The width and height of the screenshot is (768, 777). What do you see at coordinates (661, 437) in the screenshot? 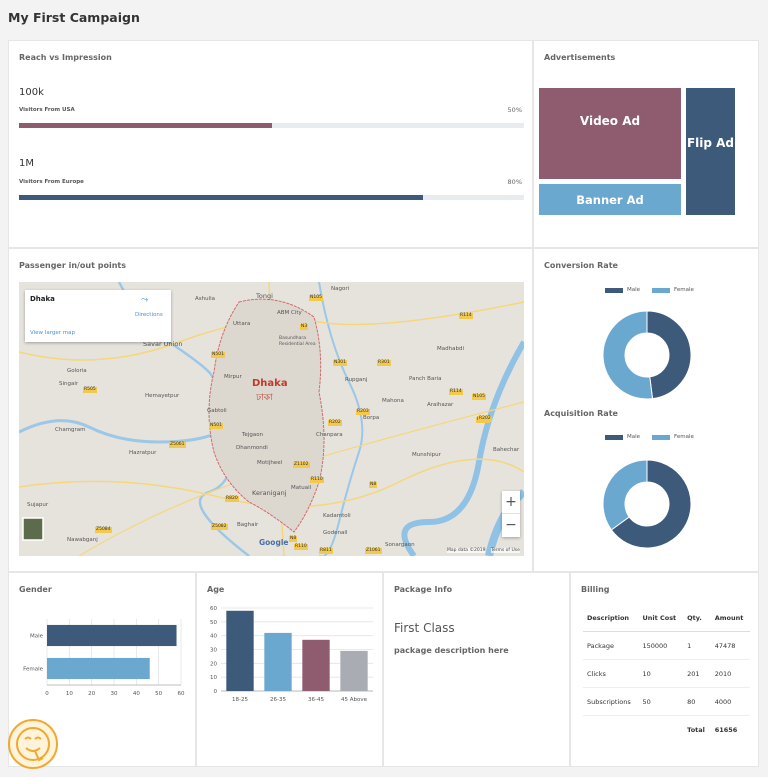
I see `legend-swatch-female` at bounding box center [661, 437].